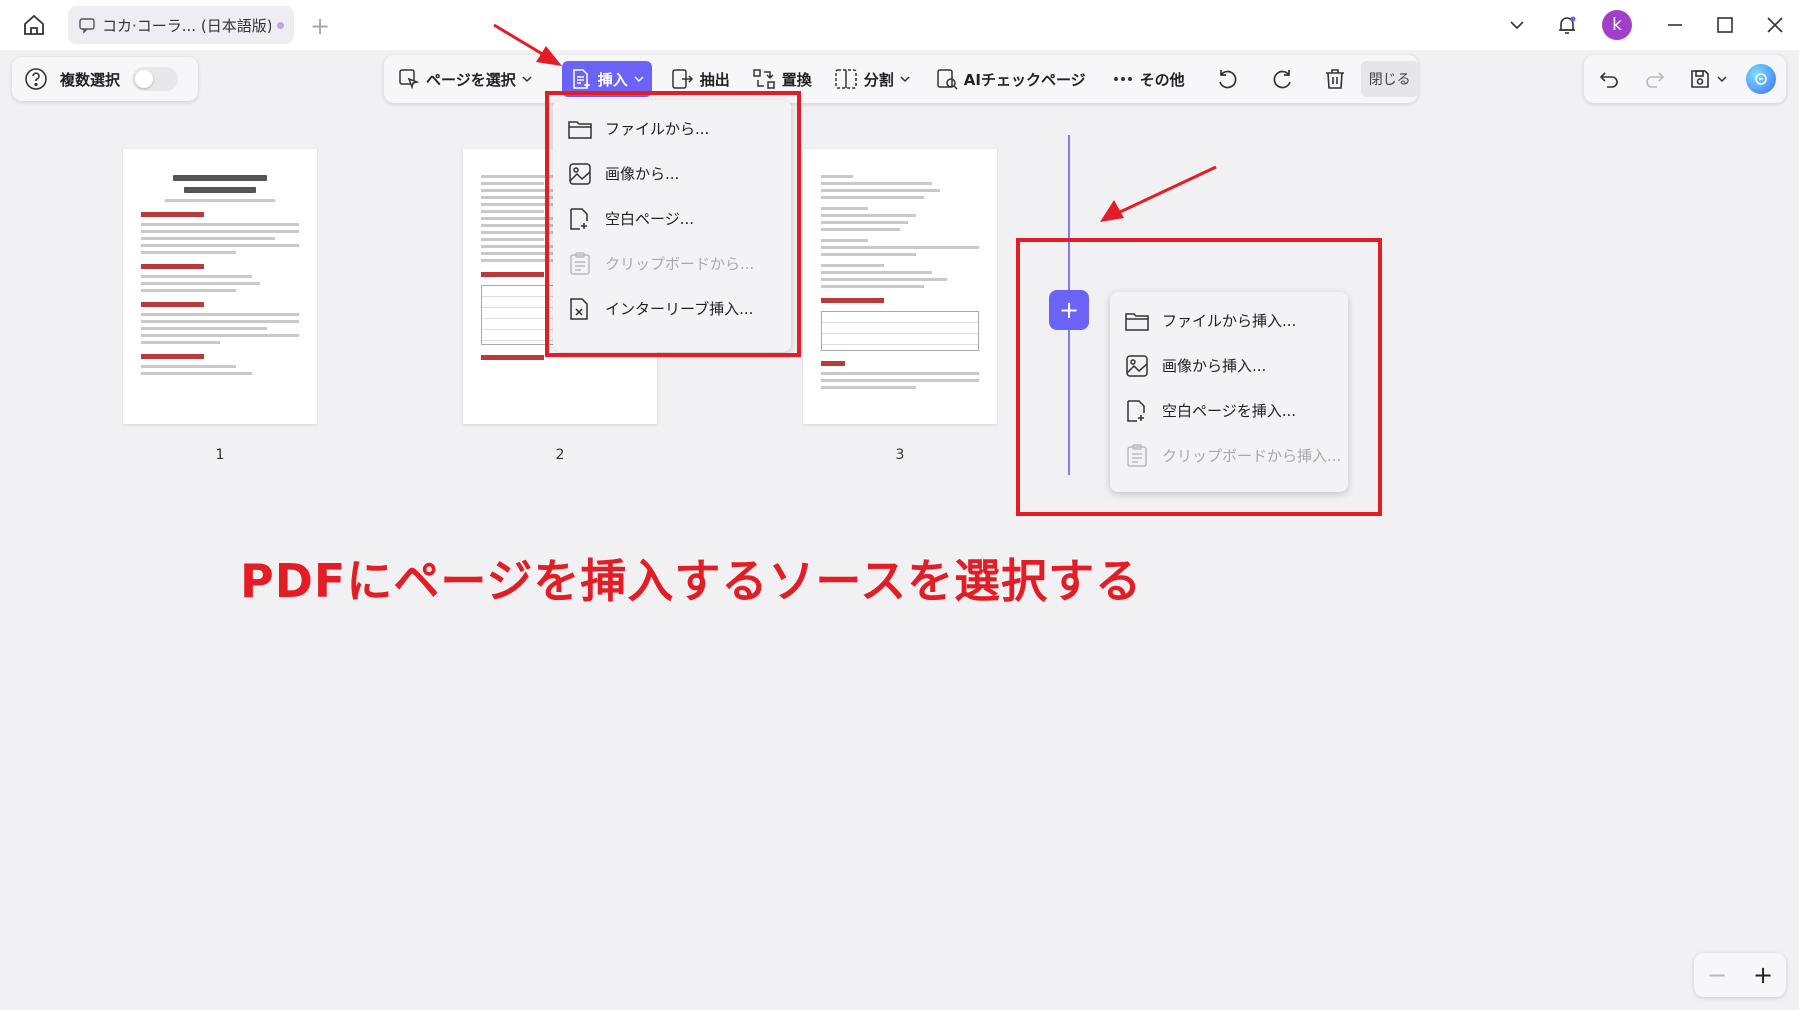 This screenshot has width=1799, height=1010. I want to click on undo-button, so click(1609, 79).